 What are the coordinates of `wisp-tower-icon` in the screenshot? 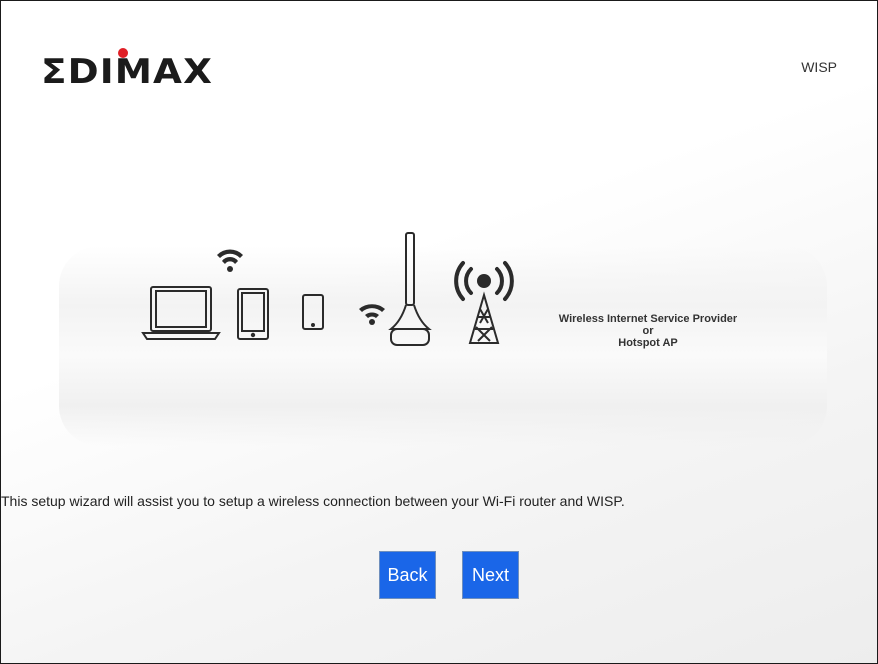 It's located at (484, 317).